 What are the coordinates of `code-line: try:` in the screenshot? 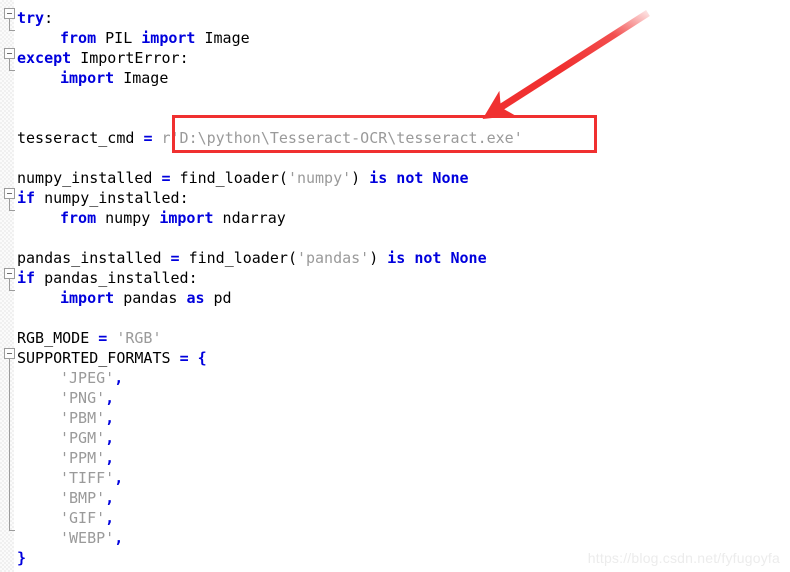 It's located at (35, 18).